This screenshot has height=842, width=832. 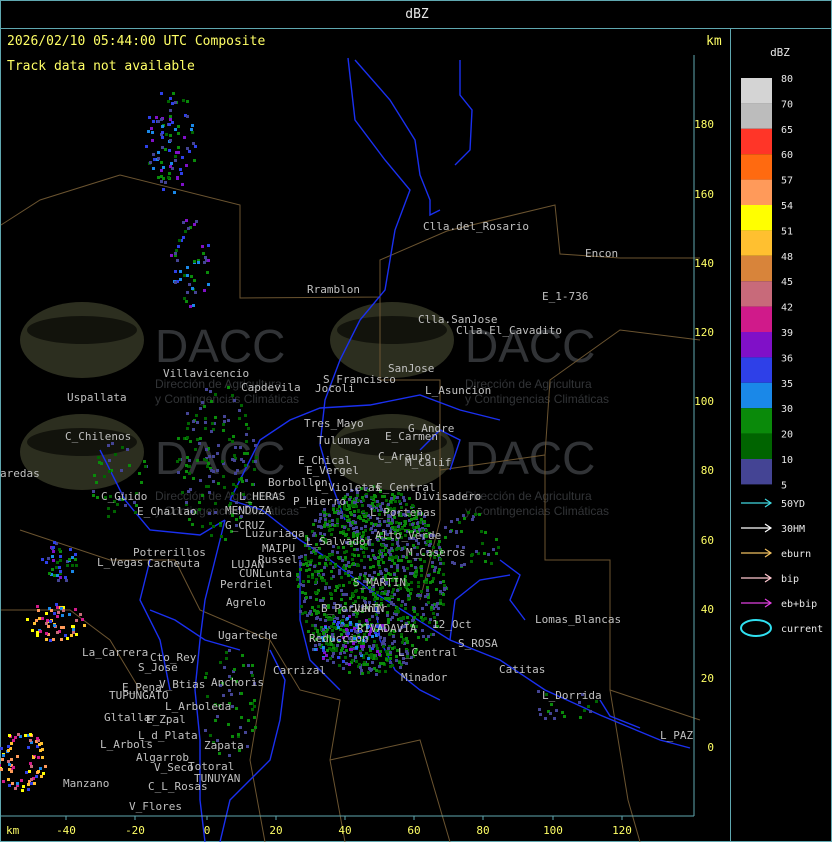 I want to click on place-label: Carrizal, so click(x=299, y=670).